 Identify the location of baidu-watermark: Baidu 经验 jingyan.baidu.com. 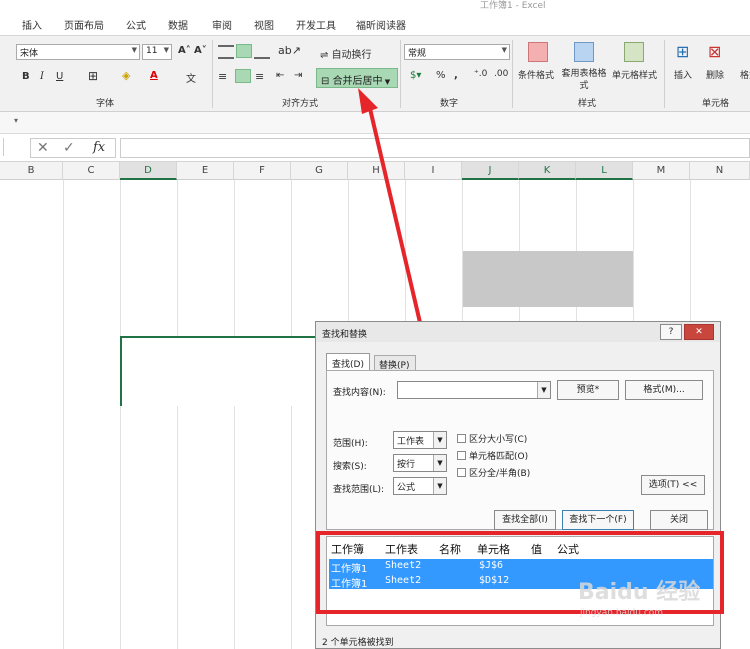
(653, 600).